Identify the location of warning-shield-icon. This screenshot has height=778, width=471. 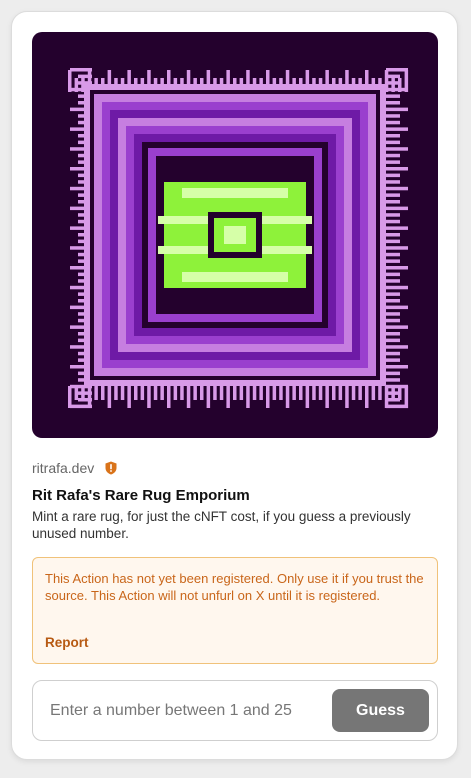
(111, 468).